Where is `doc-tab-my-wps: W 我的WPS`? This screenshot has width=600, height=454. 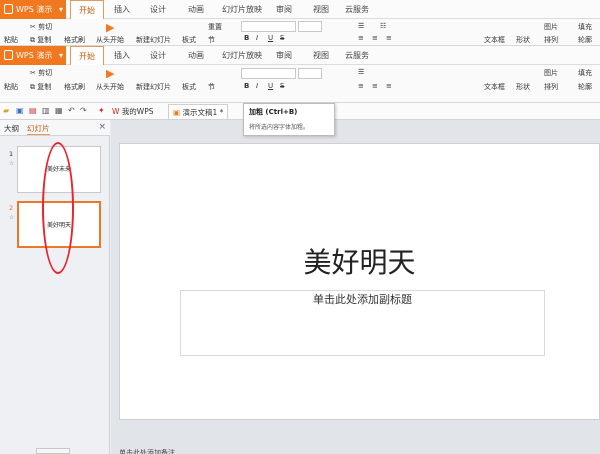
doc-tab-my-wps: W 我的WPS is located at coordinates (133, 111).